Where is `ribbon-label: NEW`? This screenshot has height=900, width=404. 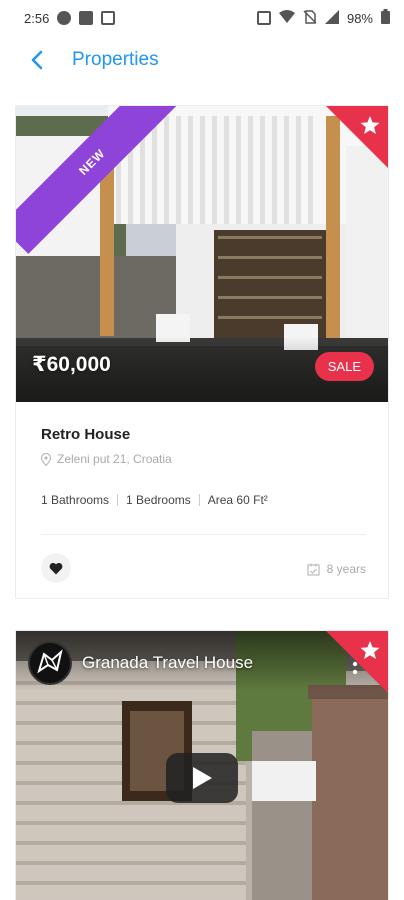 ribbon-label: NEW is located at coordinates (92, 162).